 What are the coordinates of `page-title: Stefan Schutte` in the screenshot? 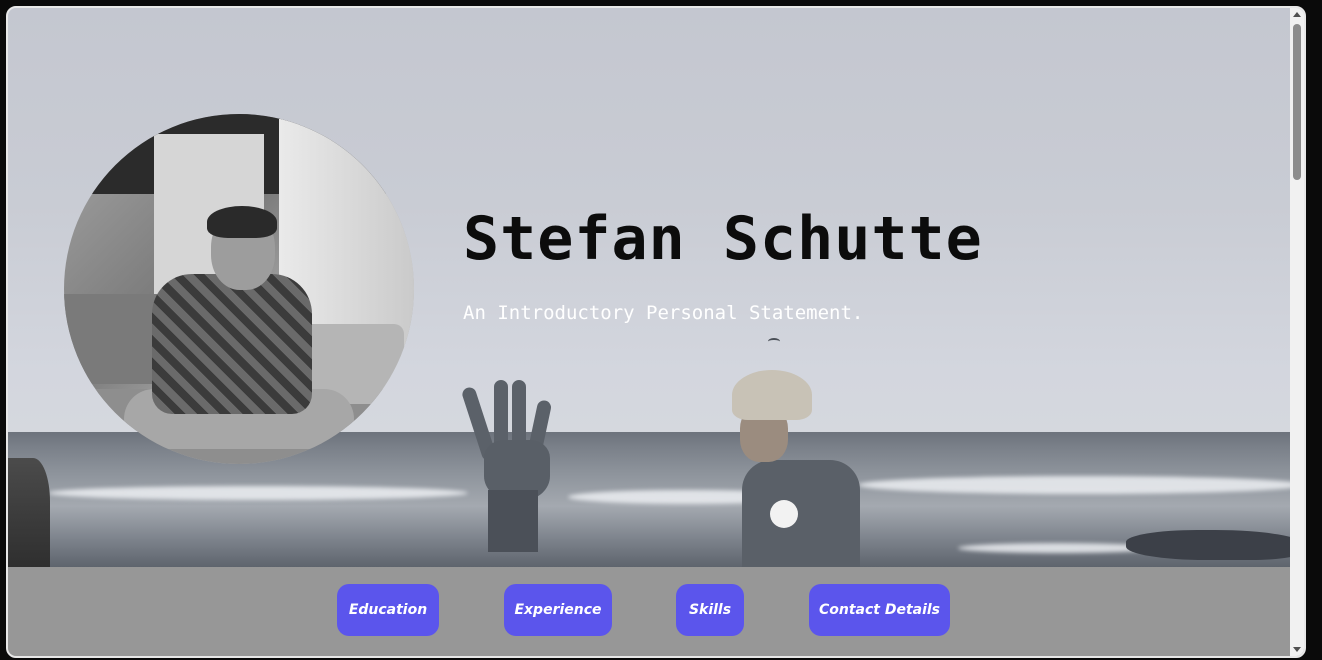 It's located at (723, 239).